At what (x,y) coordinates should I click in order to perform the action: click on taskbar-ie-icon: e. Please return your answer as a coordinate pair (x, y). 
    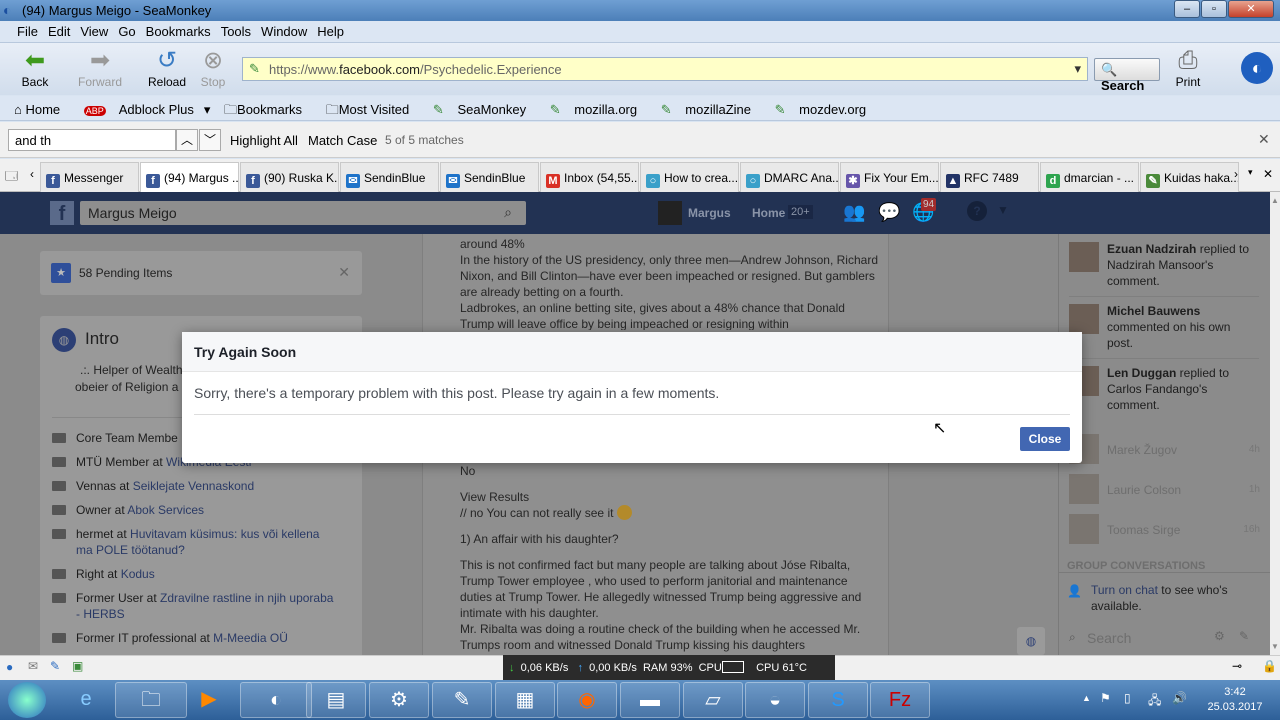
    Looking at the image, I should click on (86, 700).